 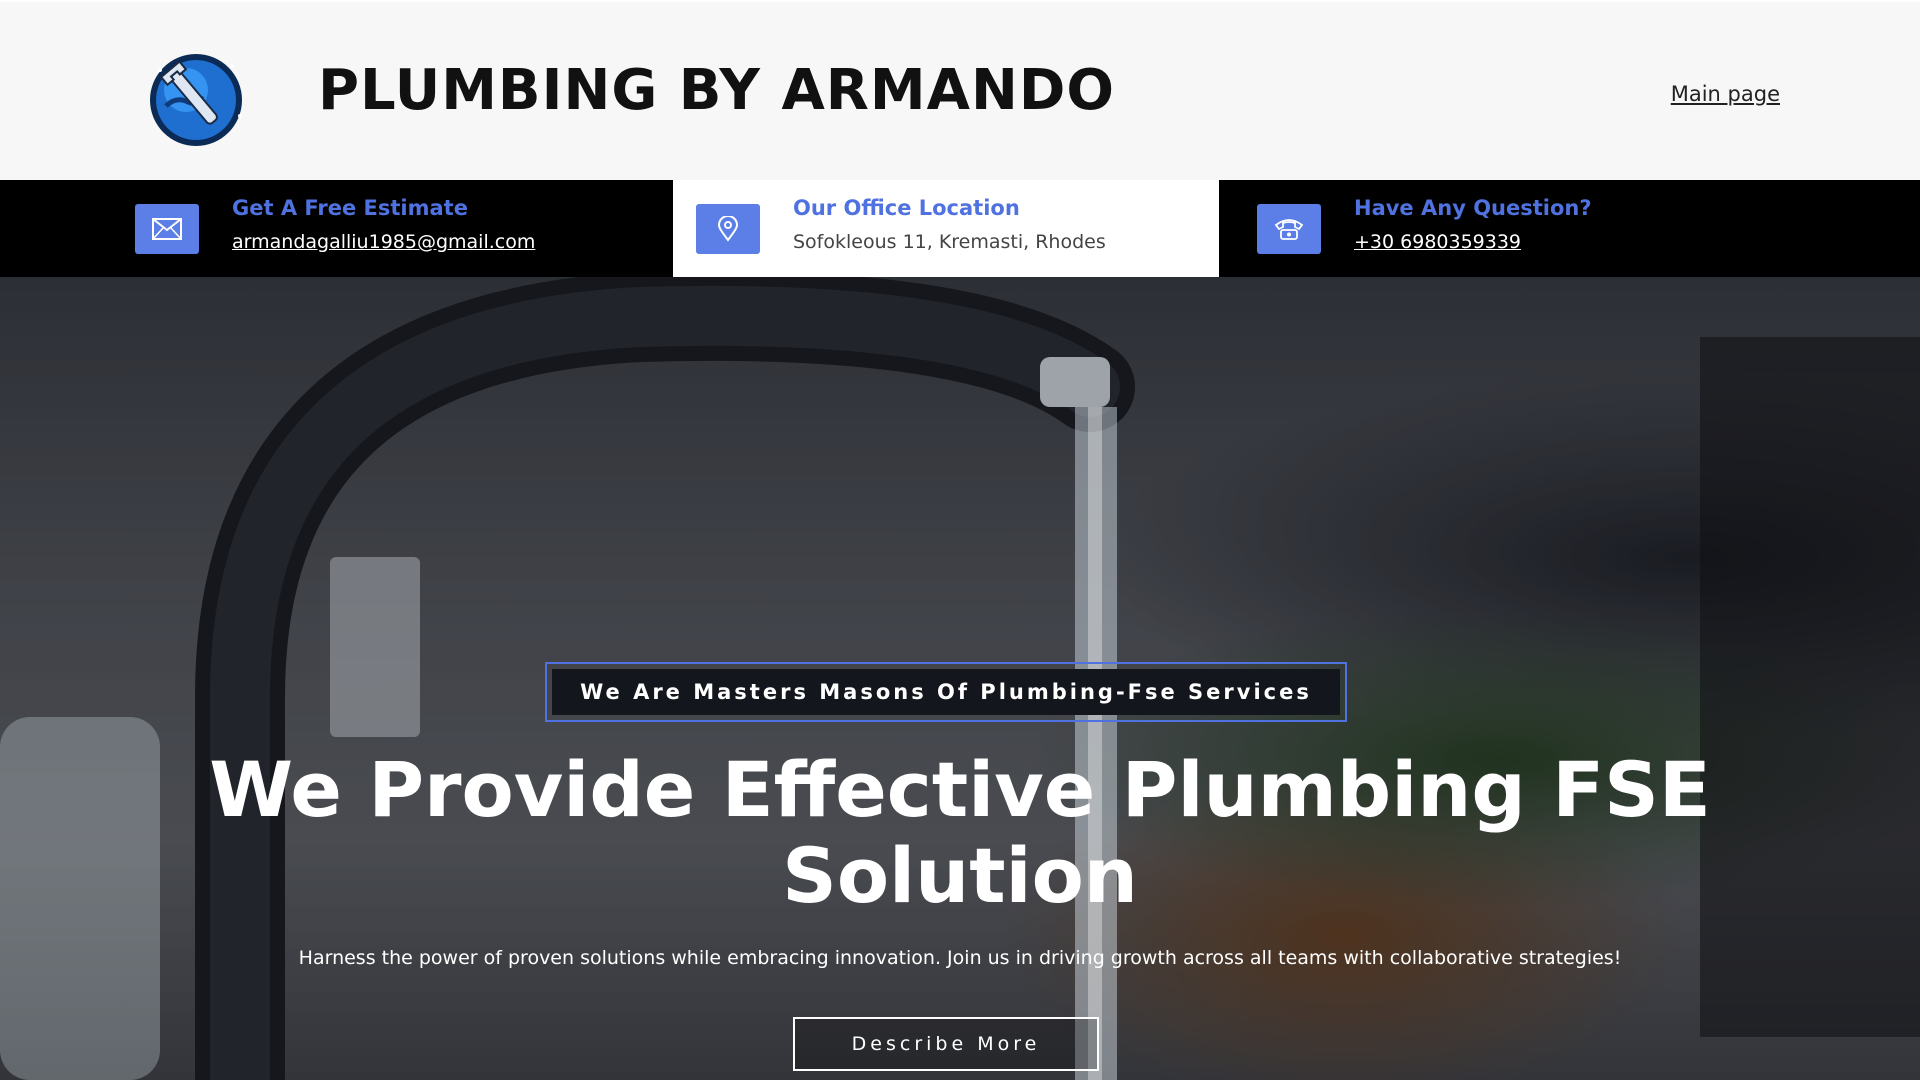 I want to click on question-title: Have Any Question?, so click(x=1473, y=208).